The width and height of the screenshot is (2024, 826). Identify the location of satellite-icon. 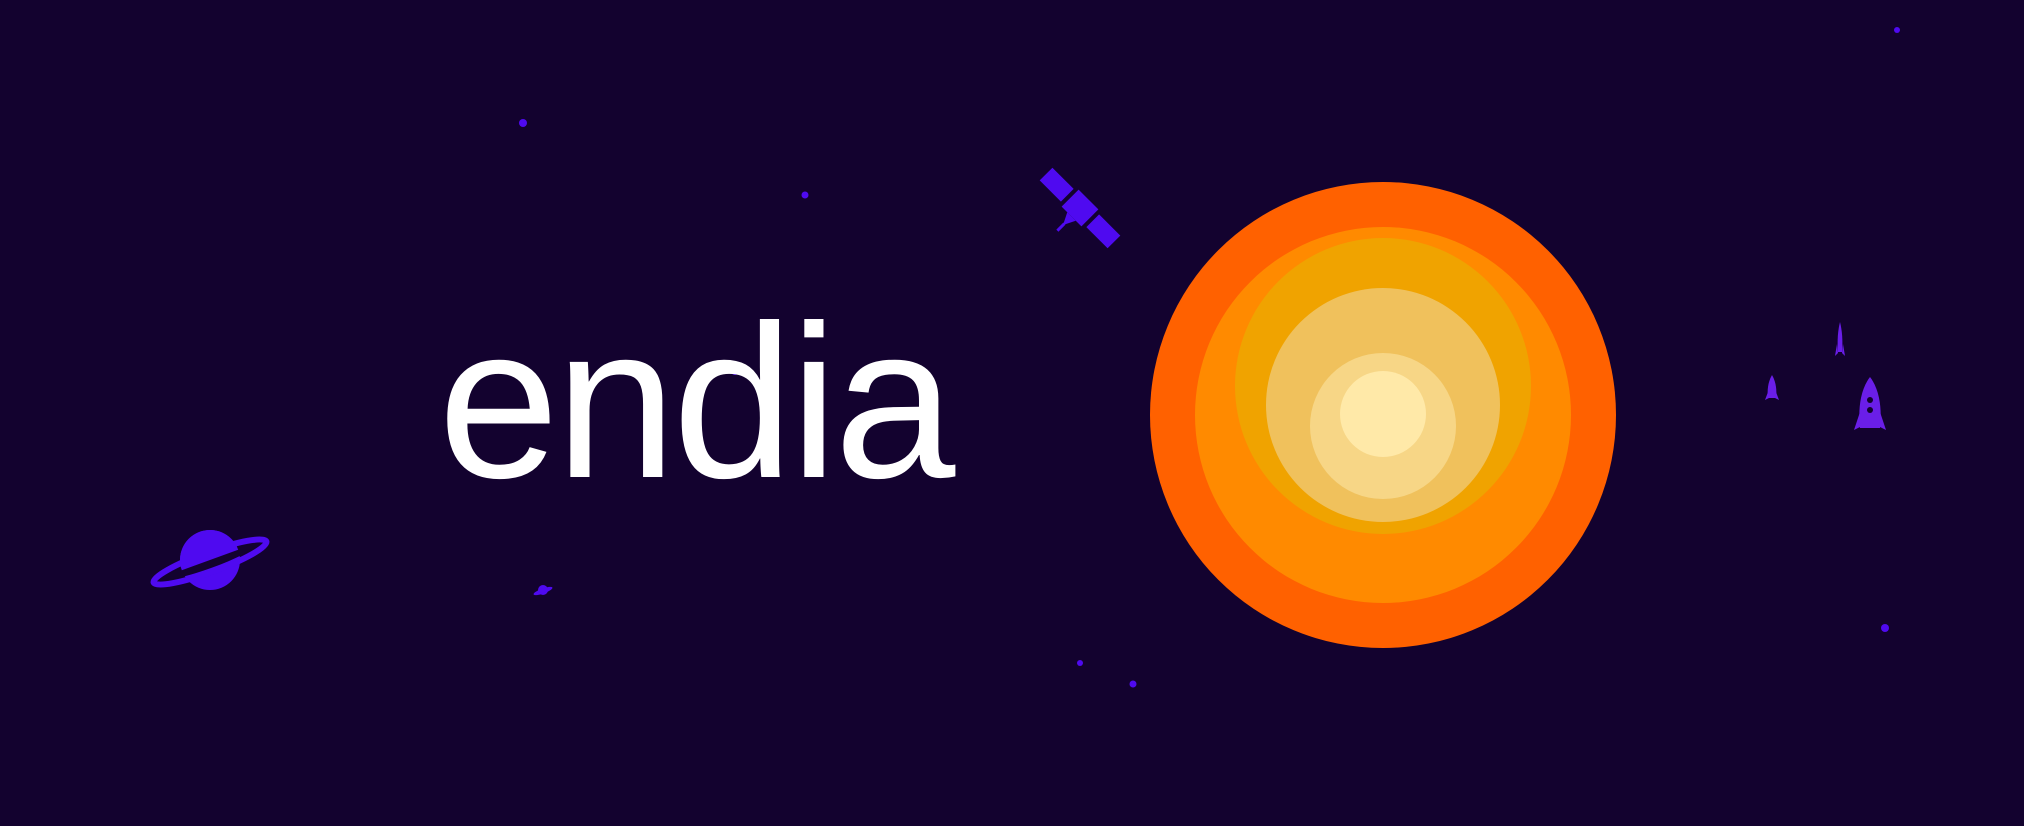
(1080, 208).